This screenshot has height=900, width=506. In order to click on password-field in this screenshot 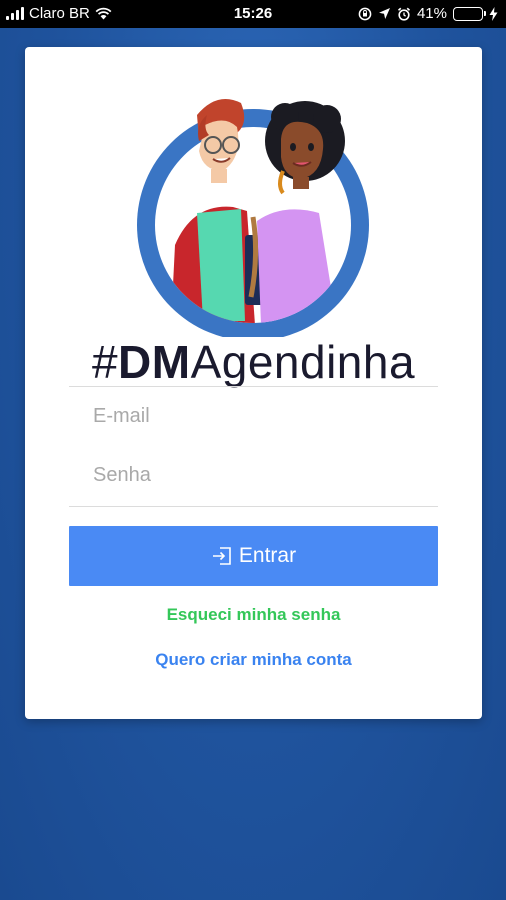, I will do `click(253, 475)`.